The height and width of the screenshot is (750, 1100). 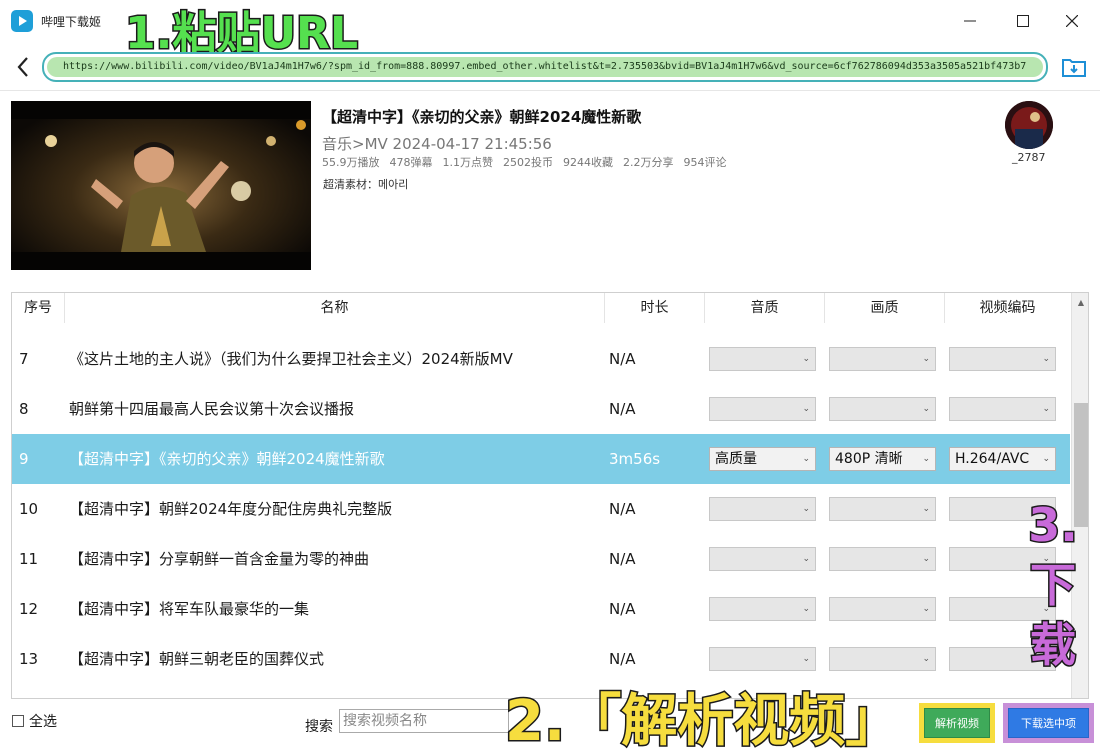 I want to click on parse-button-highlight: 解析视频, so click(x=957, y=723).